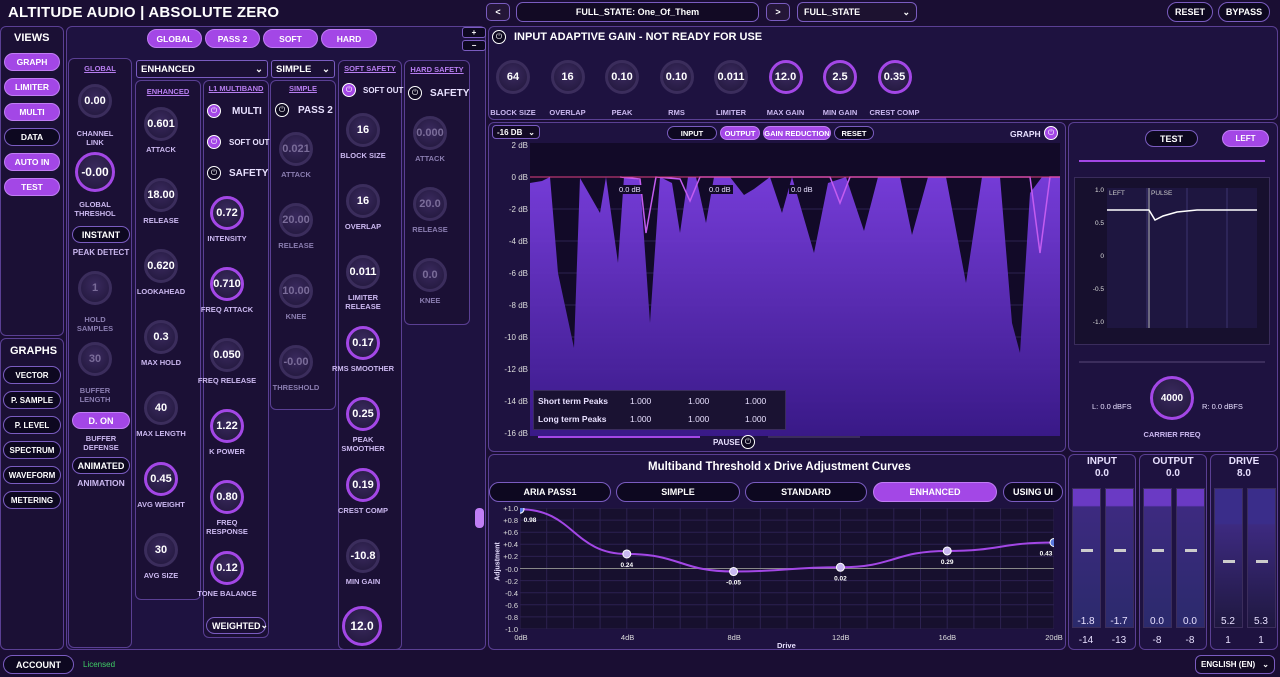 This screenshot has width=1280, height=677. Describe the element at coordinates (567, 77) in the screenshot. I see `adaptive-overlap-knob: 16` at that location.